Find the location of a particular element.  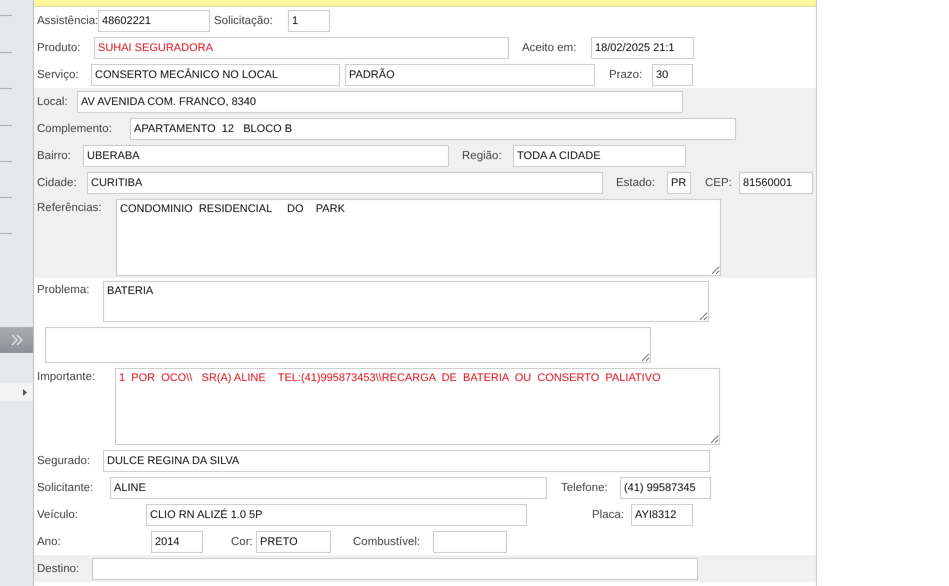

field-label: Cor: is located at coordinates (242, 542).